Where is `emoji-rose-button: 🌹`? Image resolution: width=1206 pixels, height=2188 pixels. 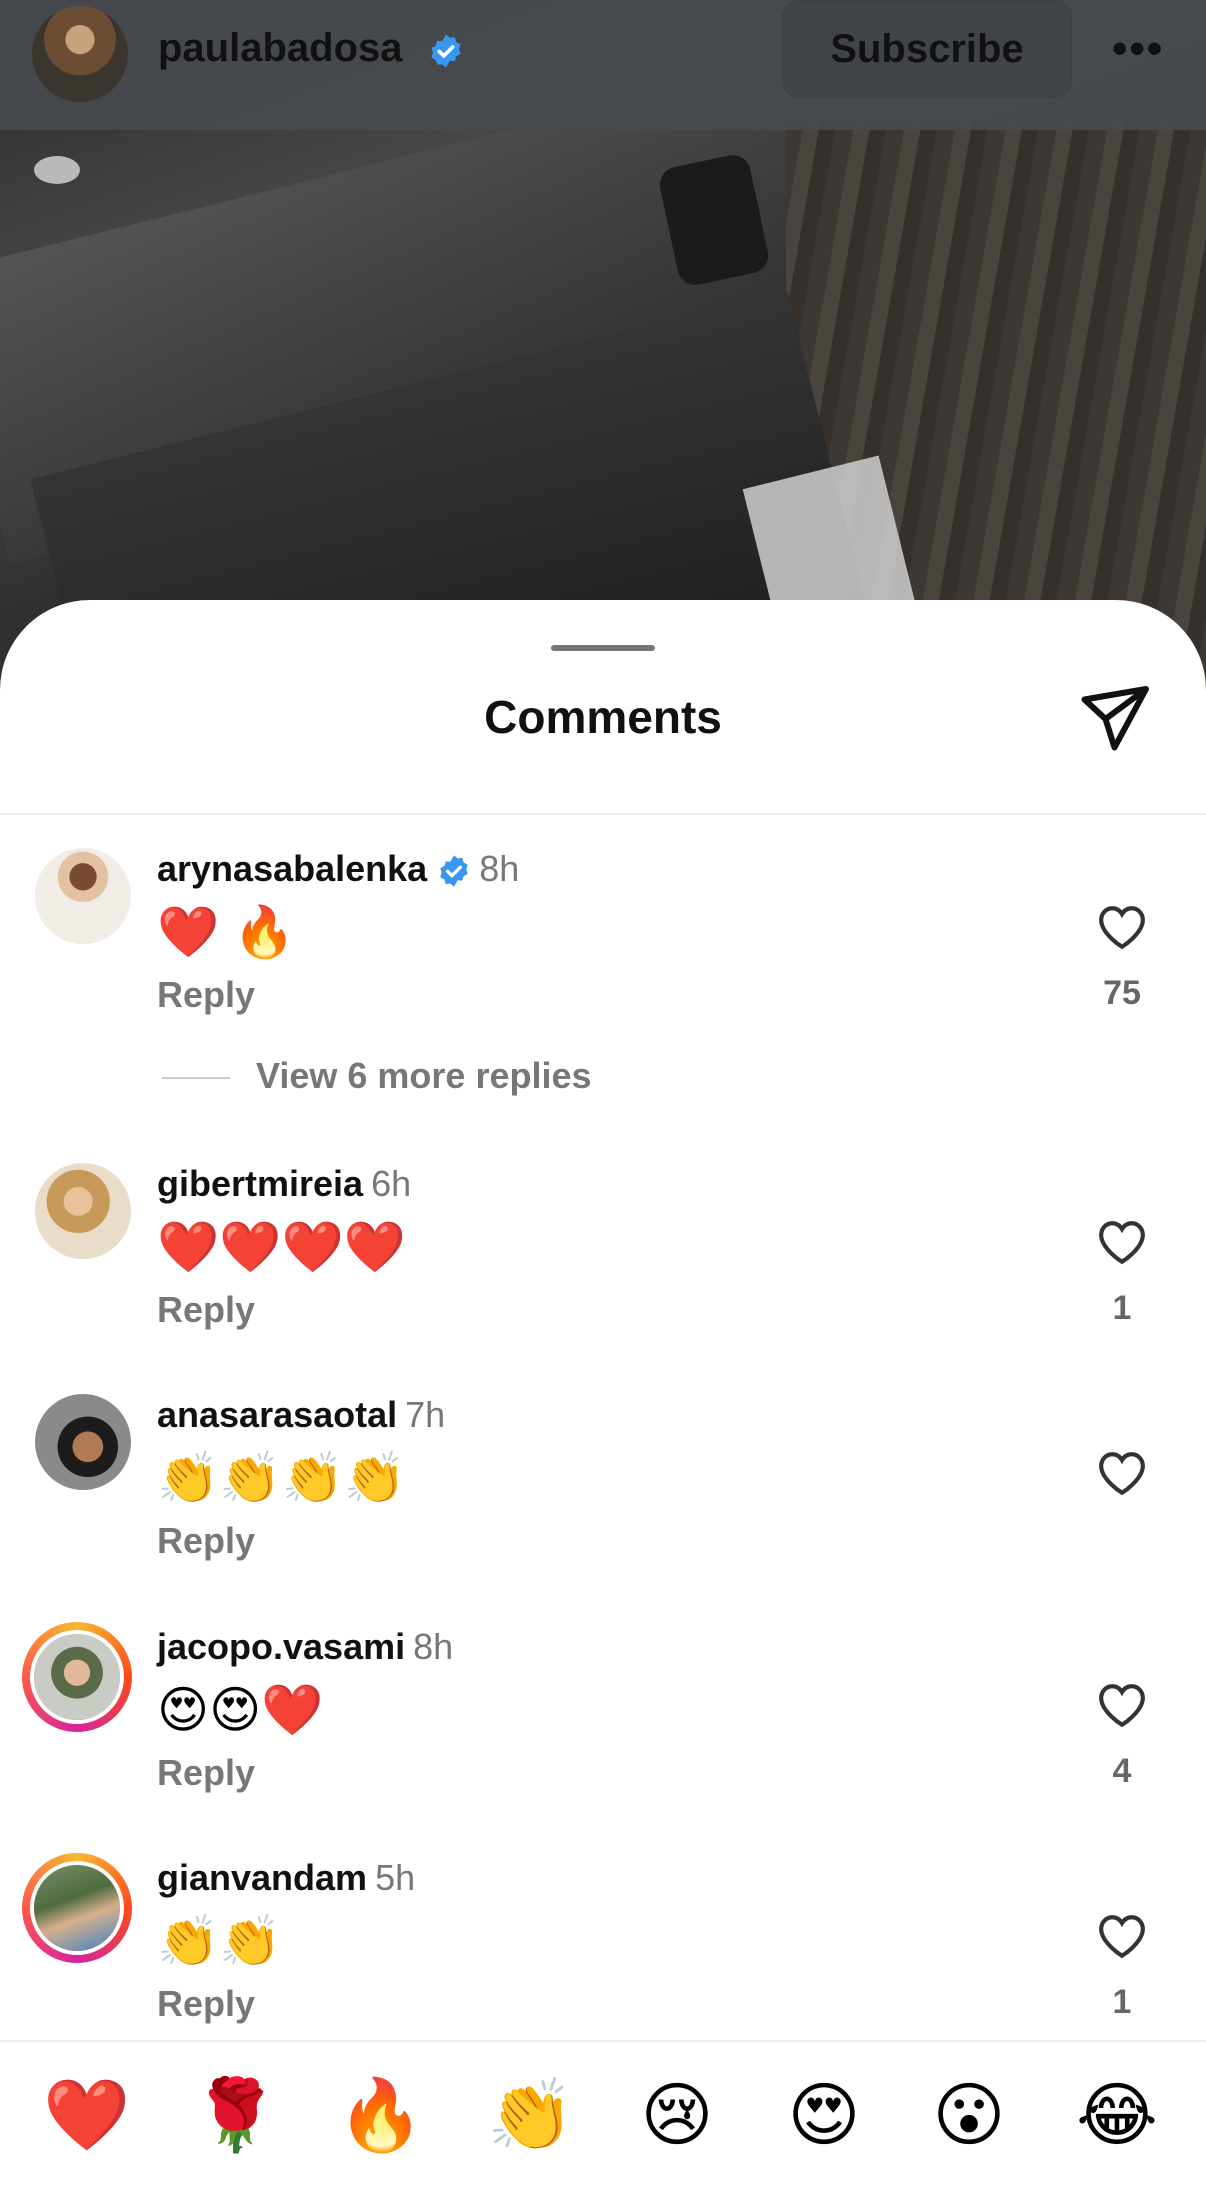
emoji-rose-button: 🌹 is located at coordinates (236, 2115).